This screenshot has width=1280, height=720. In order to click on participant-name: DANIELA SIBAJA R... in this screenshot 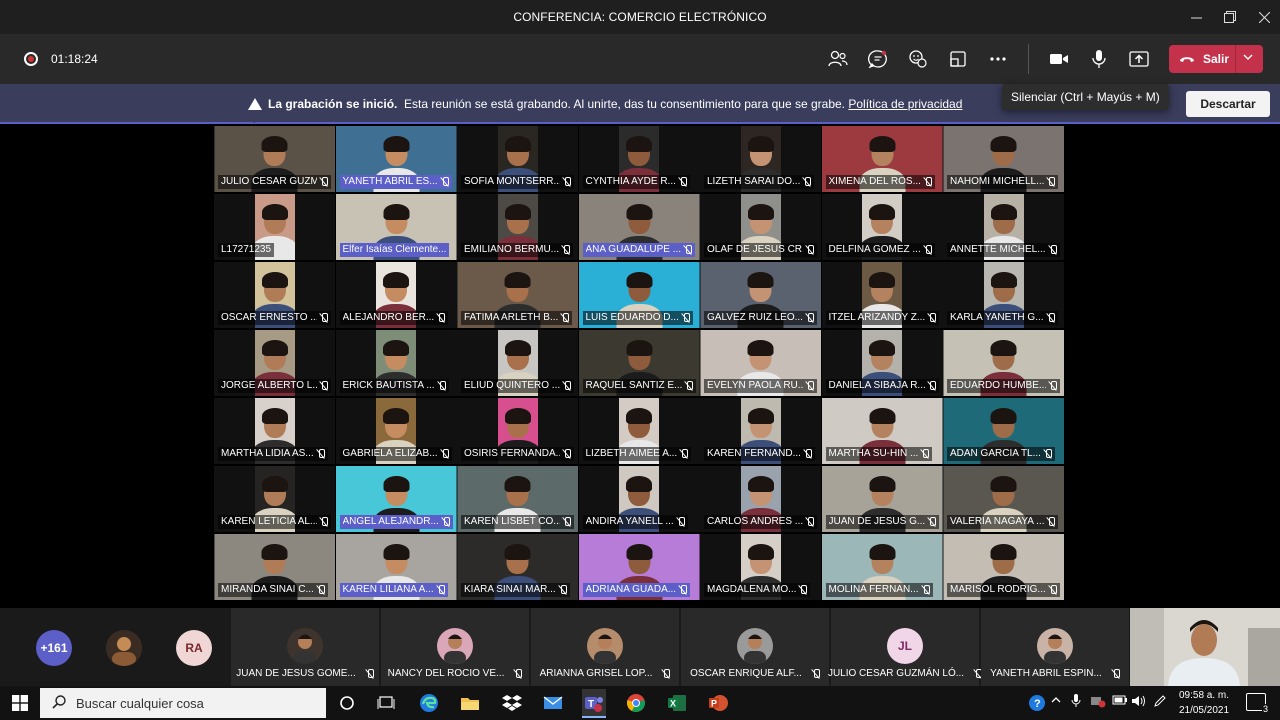, I will do `click(876, 385)`.